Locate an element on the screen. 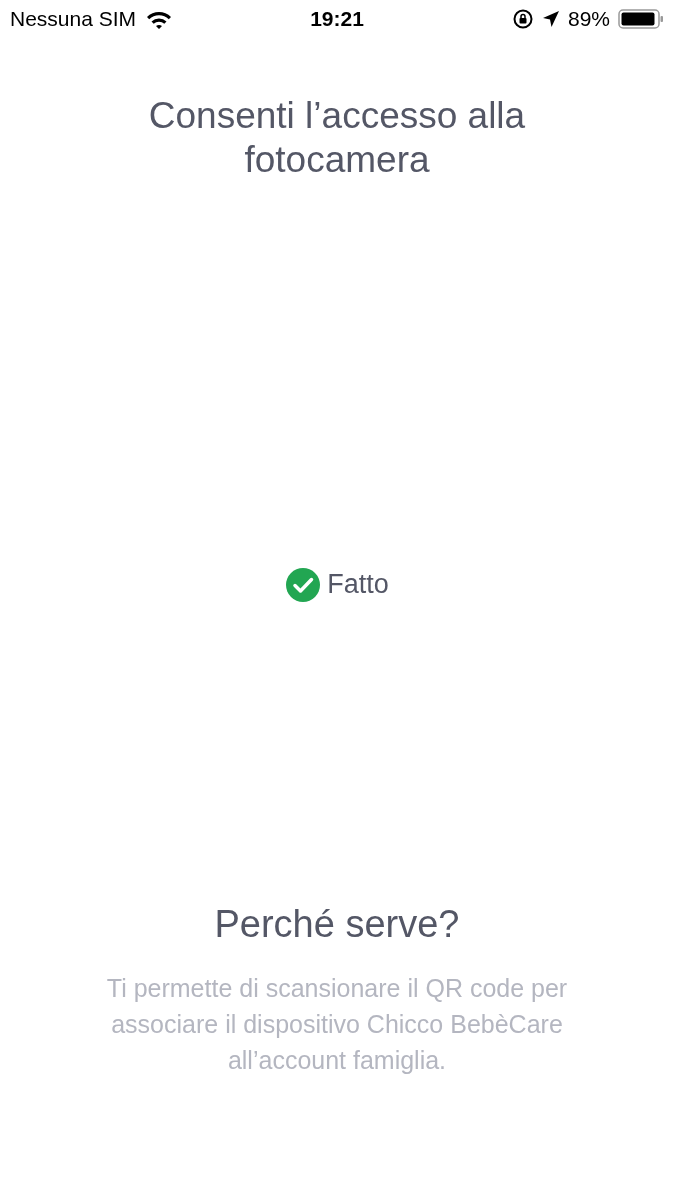 The image size is (674, 1200). clock-time: 19:21 is located at coordinates (337, 19).